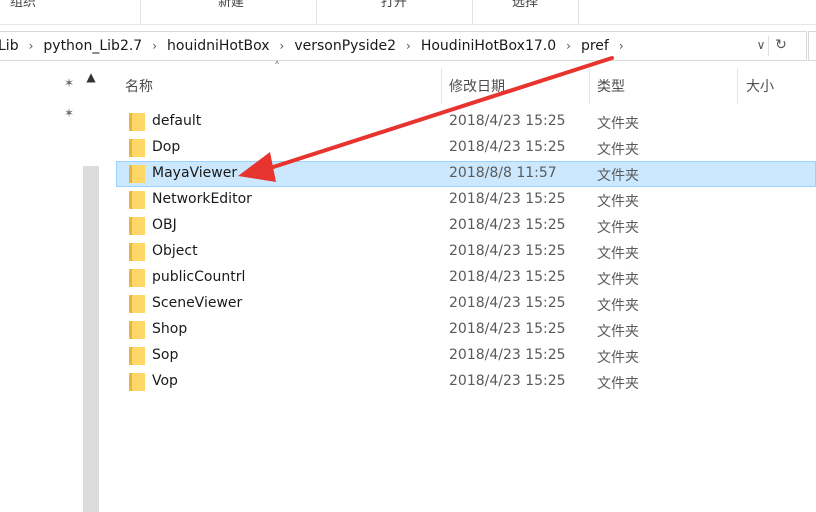 This screenshot has height=512, width=816. What do you see at coordinates (139, 86) in the screenshot?
I see `column-header-name: 名称` at bounding box center [139, 86].